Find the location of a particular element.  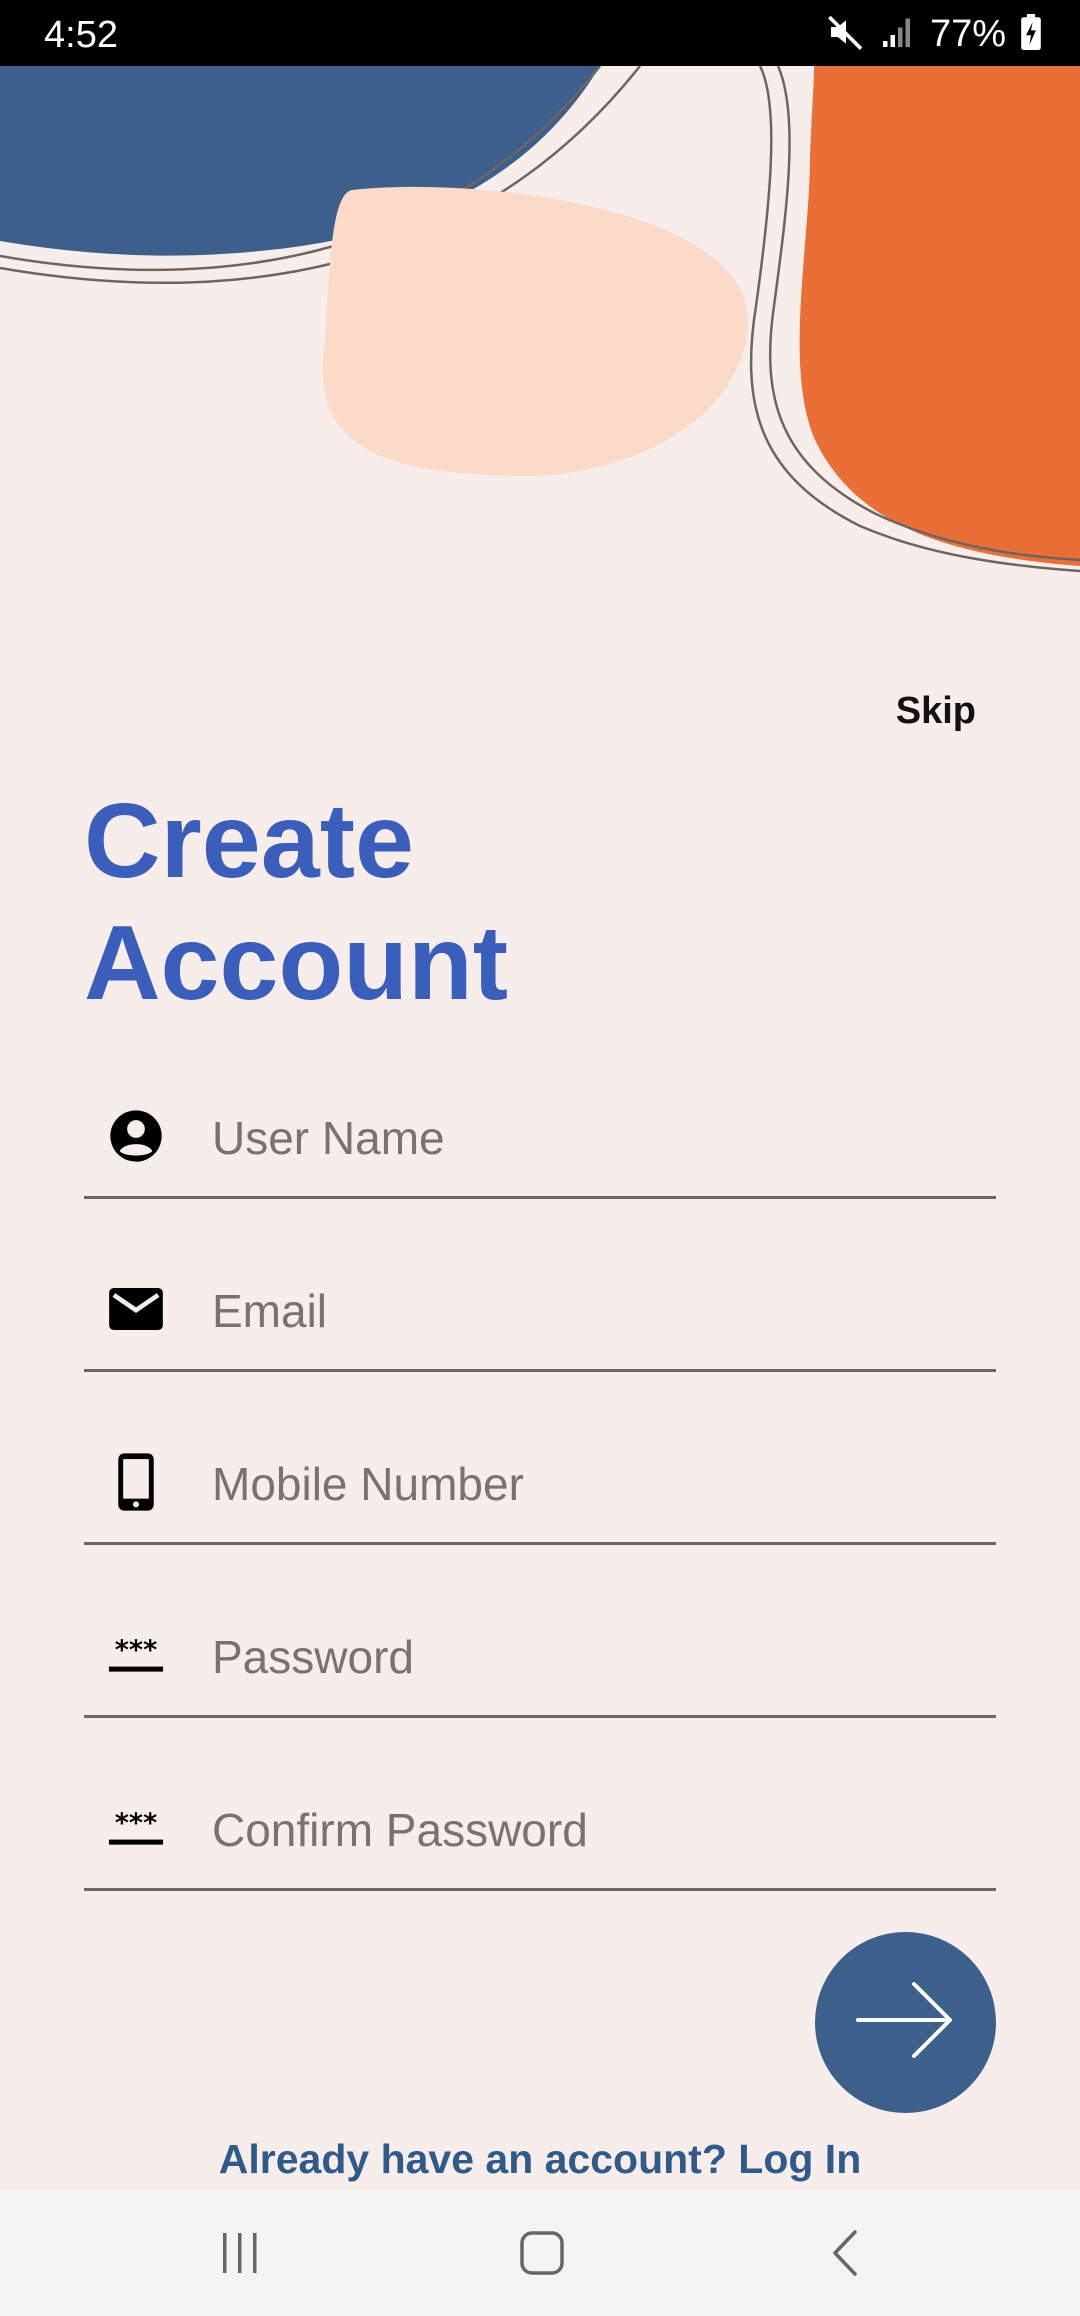

battery-charging-icon is located at coordinates (1031, 34).